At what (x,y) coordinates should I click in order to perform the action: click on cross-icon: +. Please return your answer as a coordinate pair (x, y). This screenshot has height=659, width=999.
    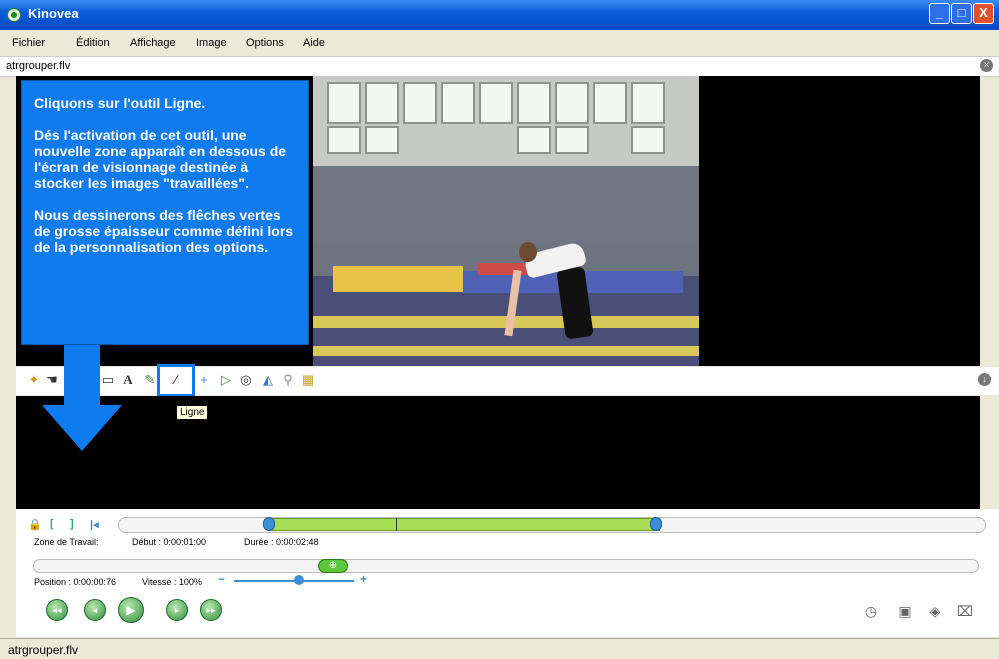
    Looking at the image, I should click on (204, 380).